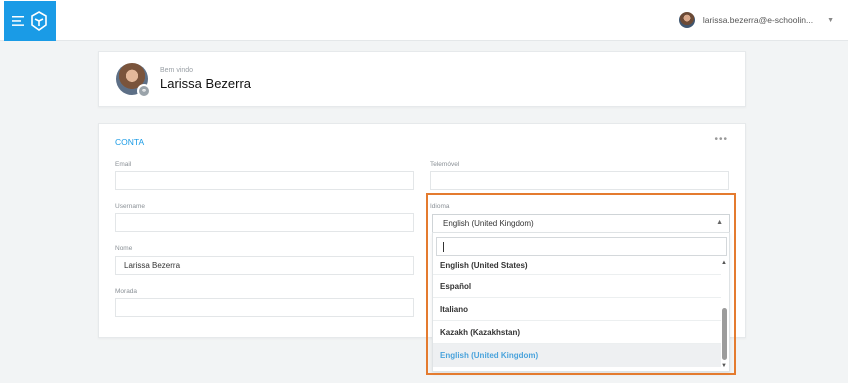 Image resolution: width=848 pixels, height=383 pixels. I want to click on email-field, so click(264, 180).